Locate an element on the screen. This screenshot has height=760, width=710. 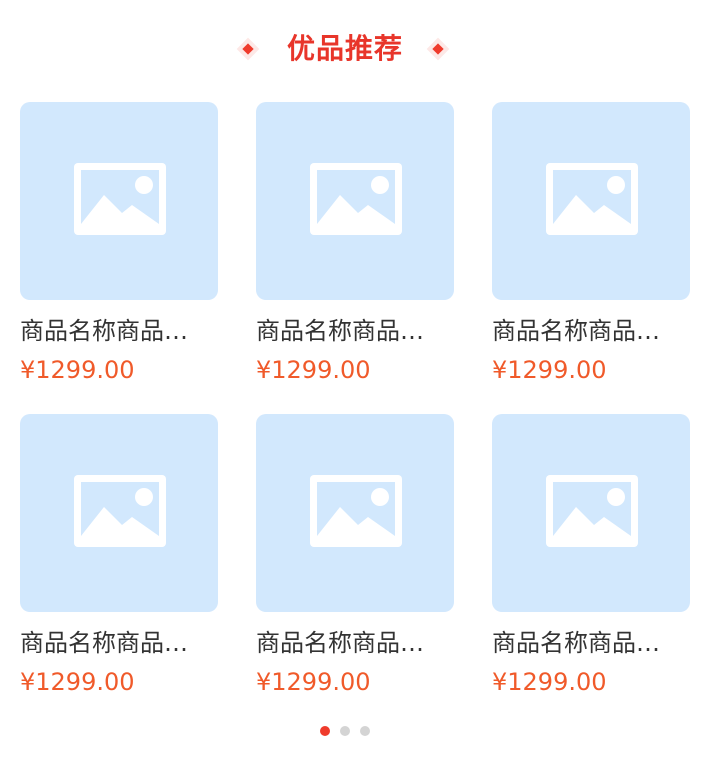
section-header: 优品推荐 is located at coordinates (355, 49).